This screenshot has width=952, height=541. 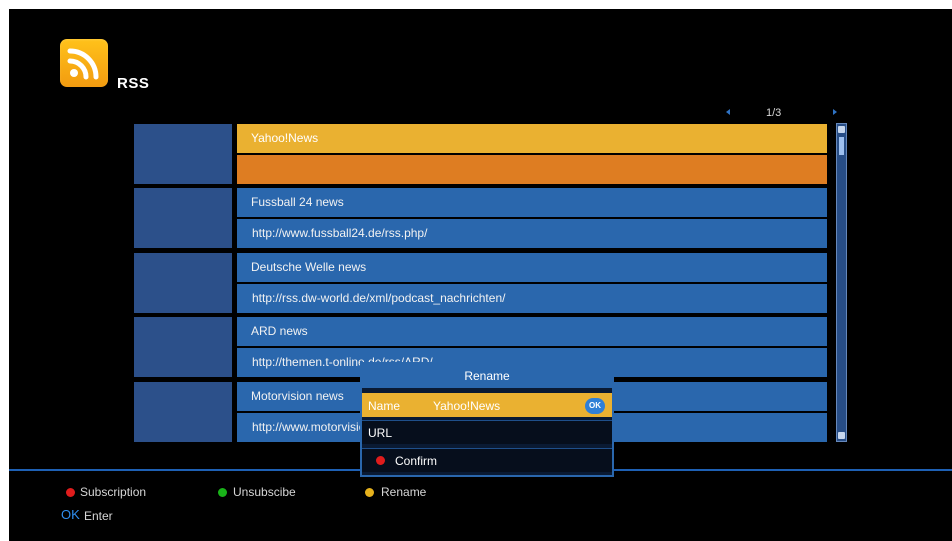 I want to click on confirm-button: Confirm, so click(x=487, y=460).